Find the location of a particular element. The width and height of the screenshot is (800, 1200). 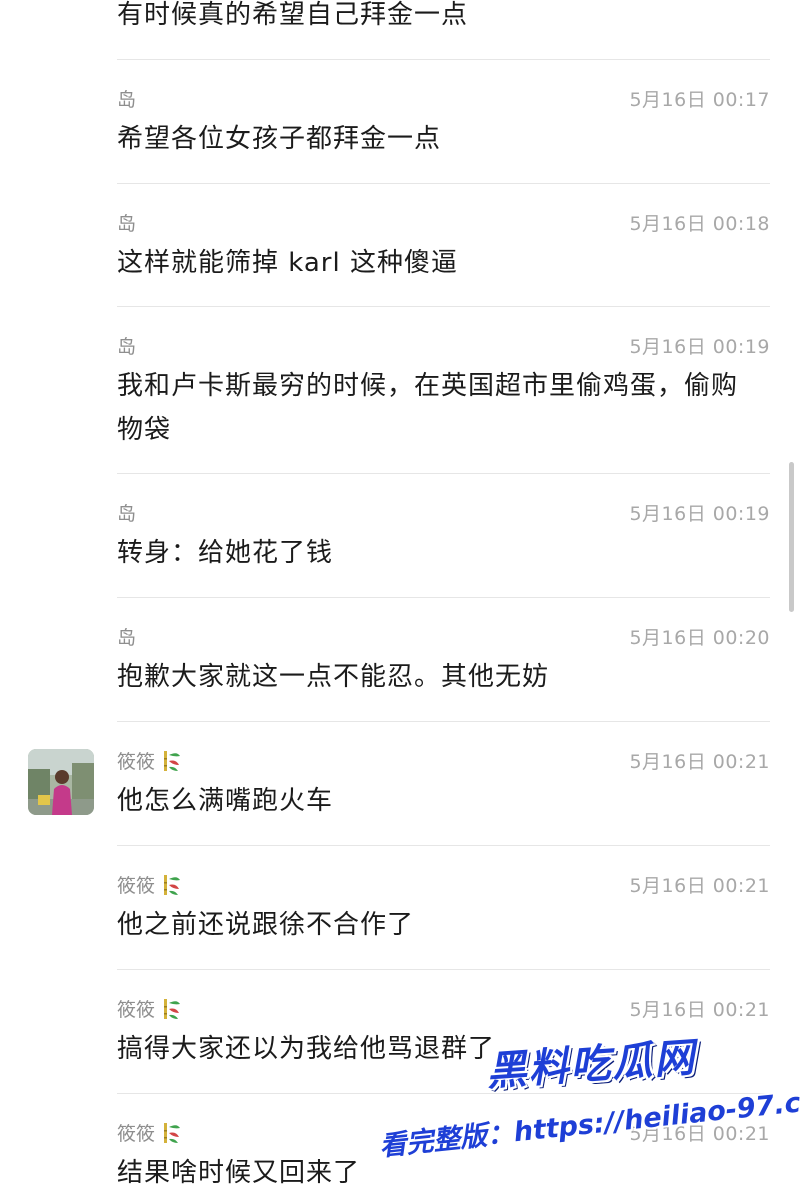

message-item: 筱筱 5月16日 00:21 他之前还说跟徐不合作了 is located at coordinates (400, 907).